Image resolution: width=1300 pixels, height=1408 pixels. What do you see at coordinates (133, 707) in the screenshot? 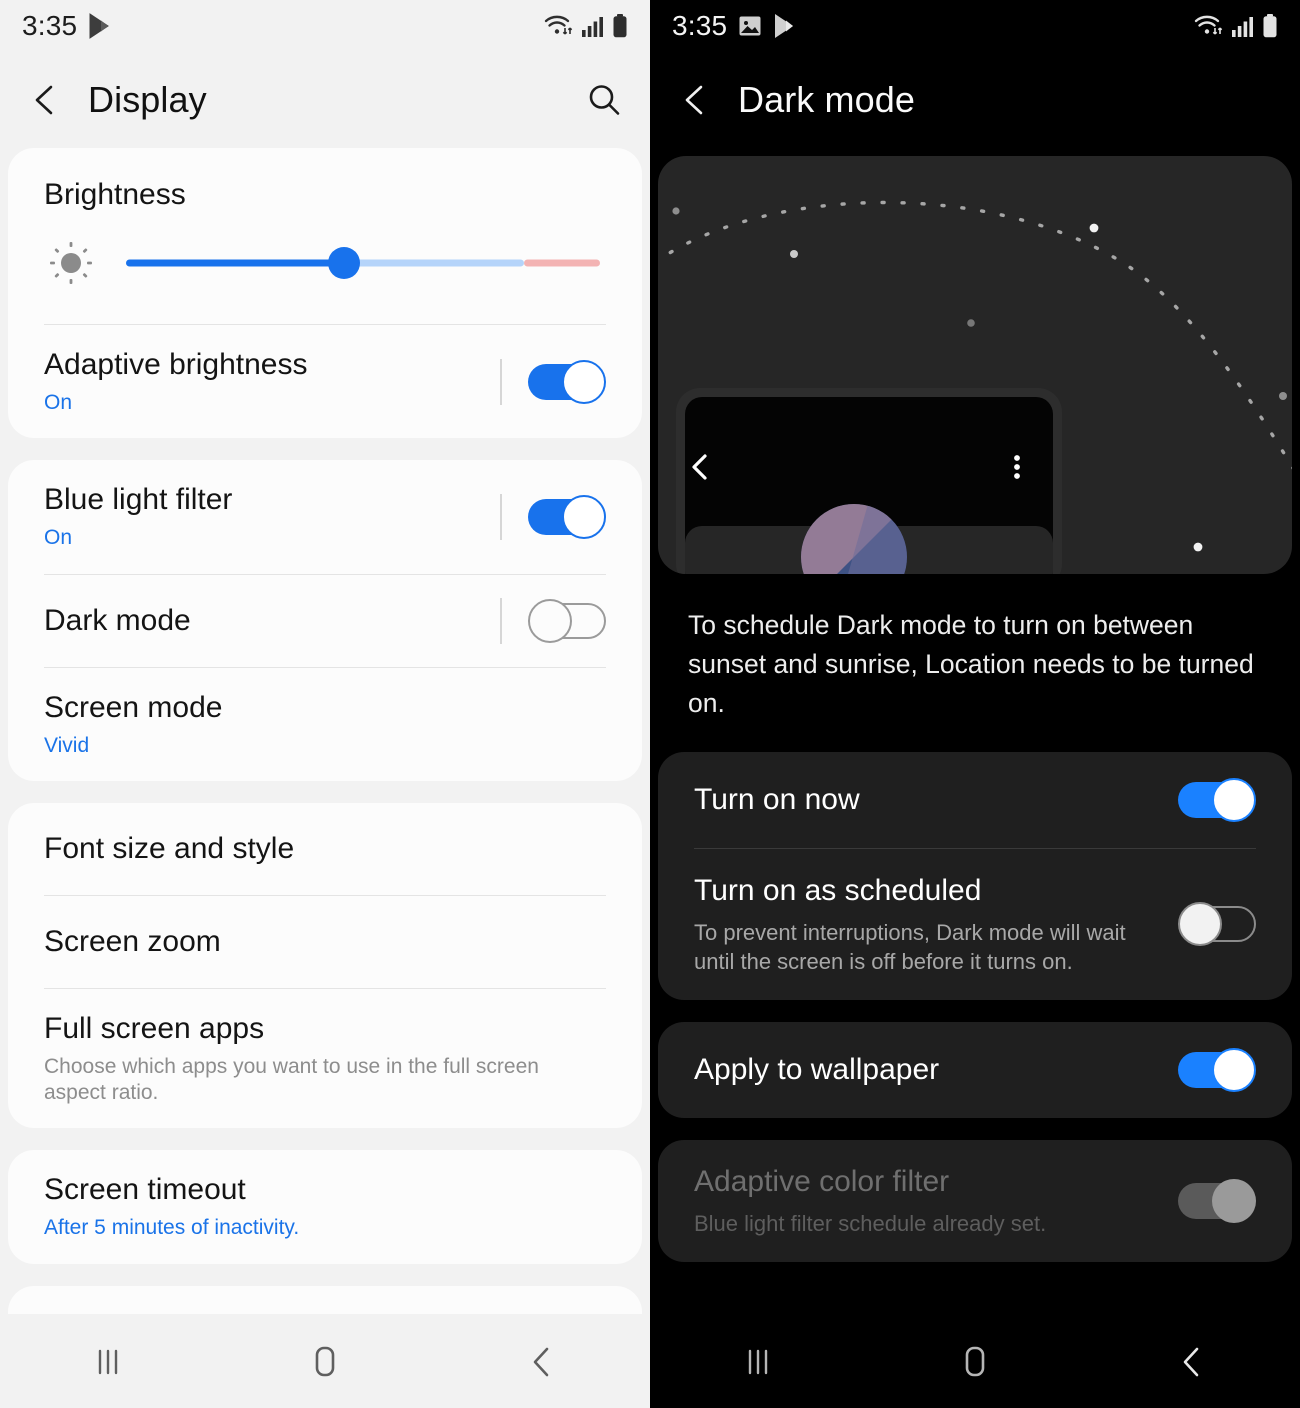
I see `row-title: Screen mode` at bounding box center [133, 707].